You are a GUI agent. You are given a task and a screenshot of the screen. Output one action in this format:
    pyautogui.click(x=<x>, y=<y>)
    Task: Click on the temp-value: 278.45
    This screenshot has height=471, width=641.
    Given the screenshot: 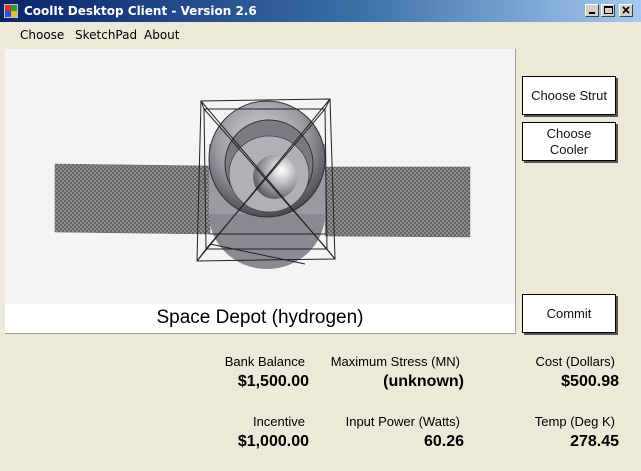 What is the action you would take?
    pyautogui.click(x=594, y=441)
    